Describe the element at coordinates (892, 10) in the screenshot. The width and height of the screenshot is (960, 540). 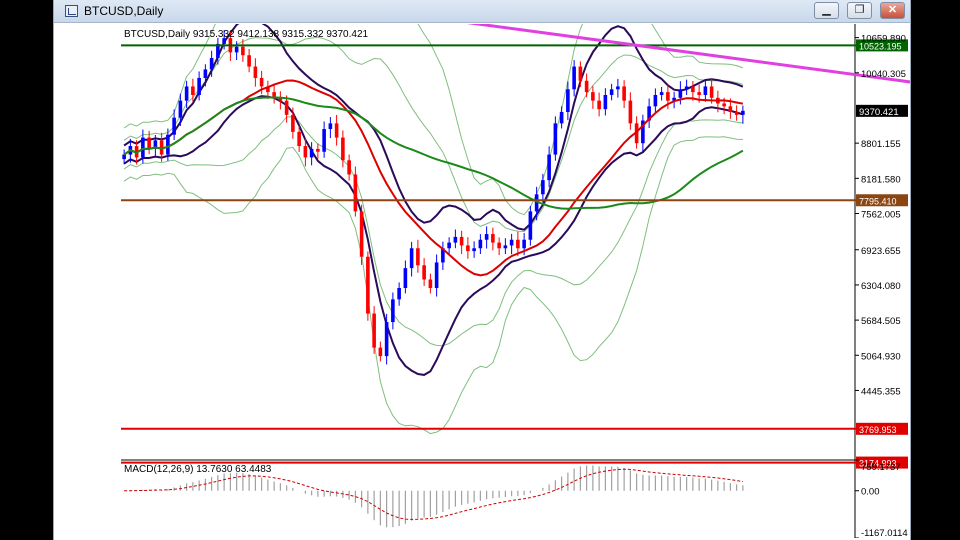
I see `close-button: ✕` at that location.